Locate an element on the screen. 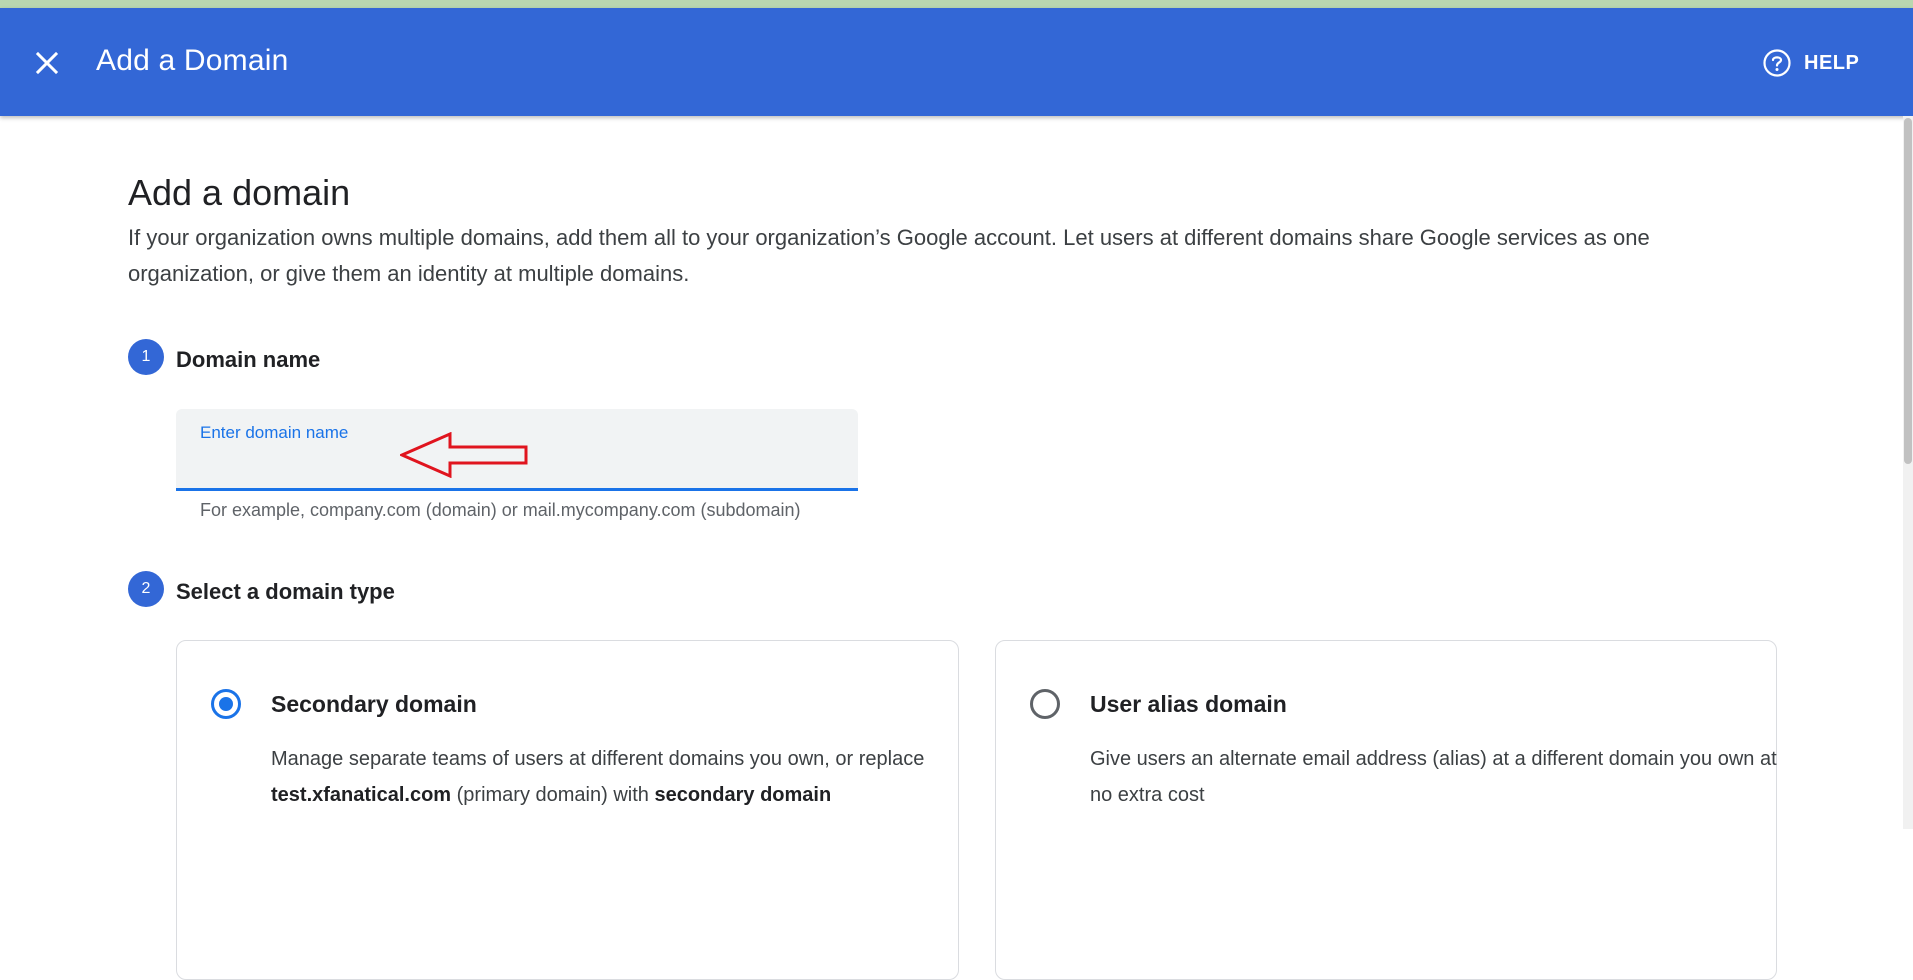 Image resolution: width=1913 pixels, height=980 pixels. app-bar: Add a Domain HELP is located at coordinates (956, 62).